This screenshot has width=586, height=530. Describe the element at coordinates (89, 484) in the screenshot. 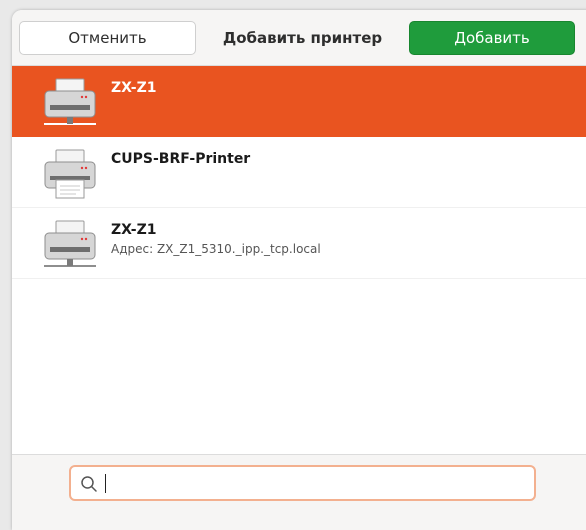

I see `search-icon` at that location.